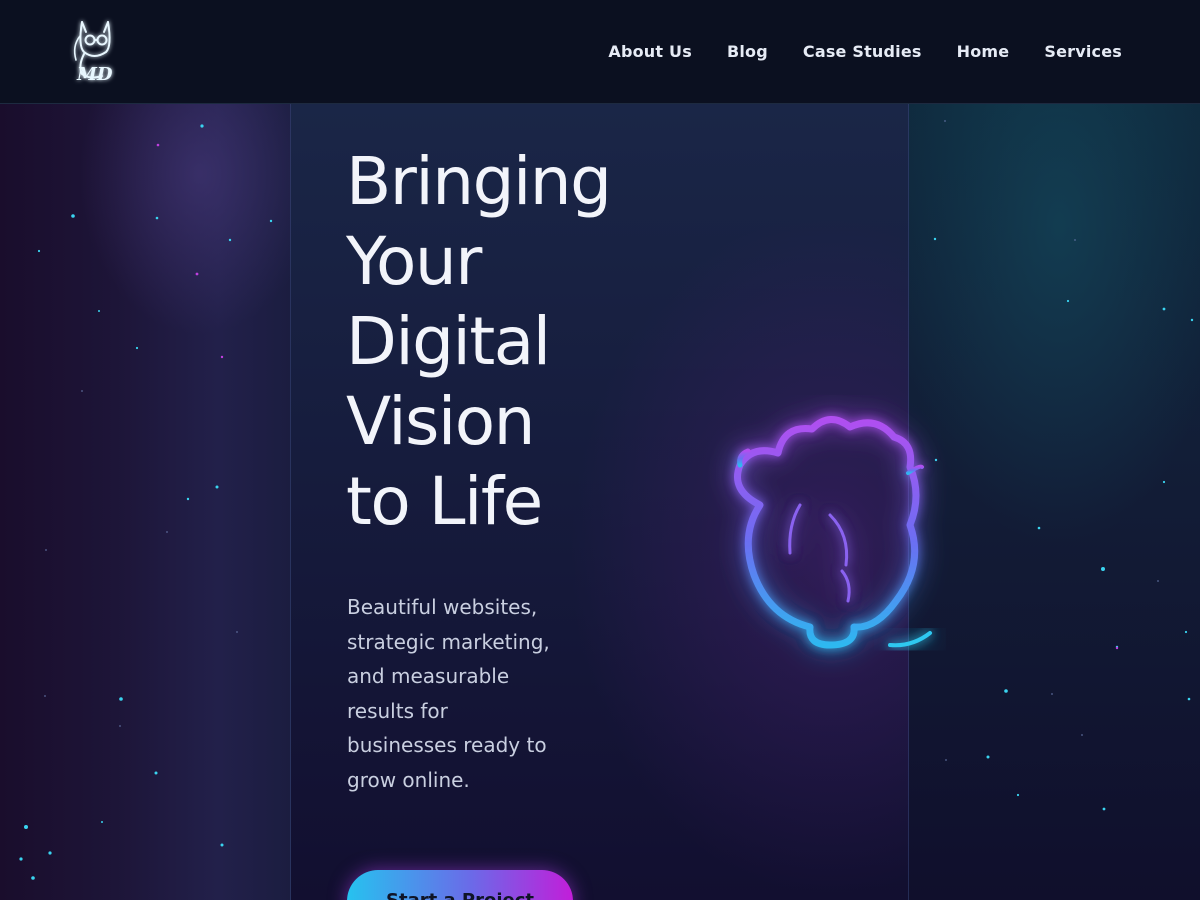 The width and height of the screenshot is (1200, 900). Describe the element at coordinates (460, 885) in the screenshot. I see `start-project-button: Start a Project` at that location.